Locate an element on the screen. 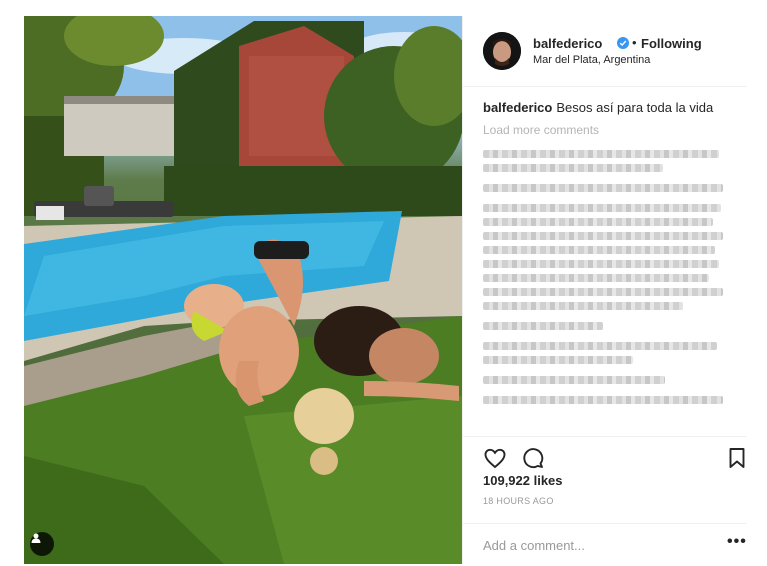  following-button: Following is located at coordinates (671, 43).